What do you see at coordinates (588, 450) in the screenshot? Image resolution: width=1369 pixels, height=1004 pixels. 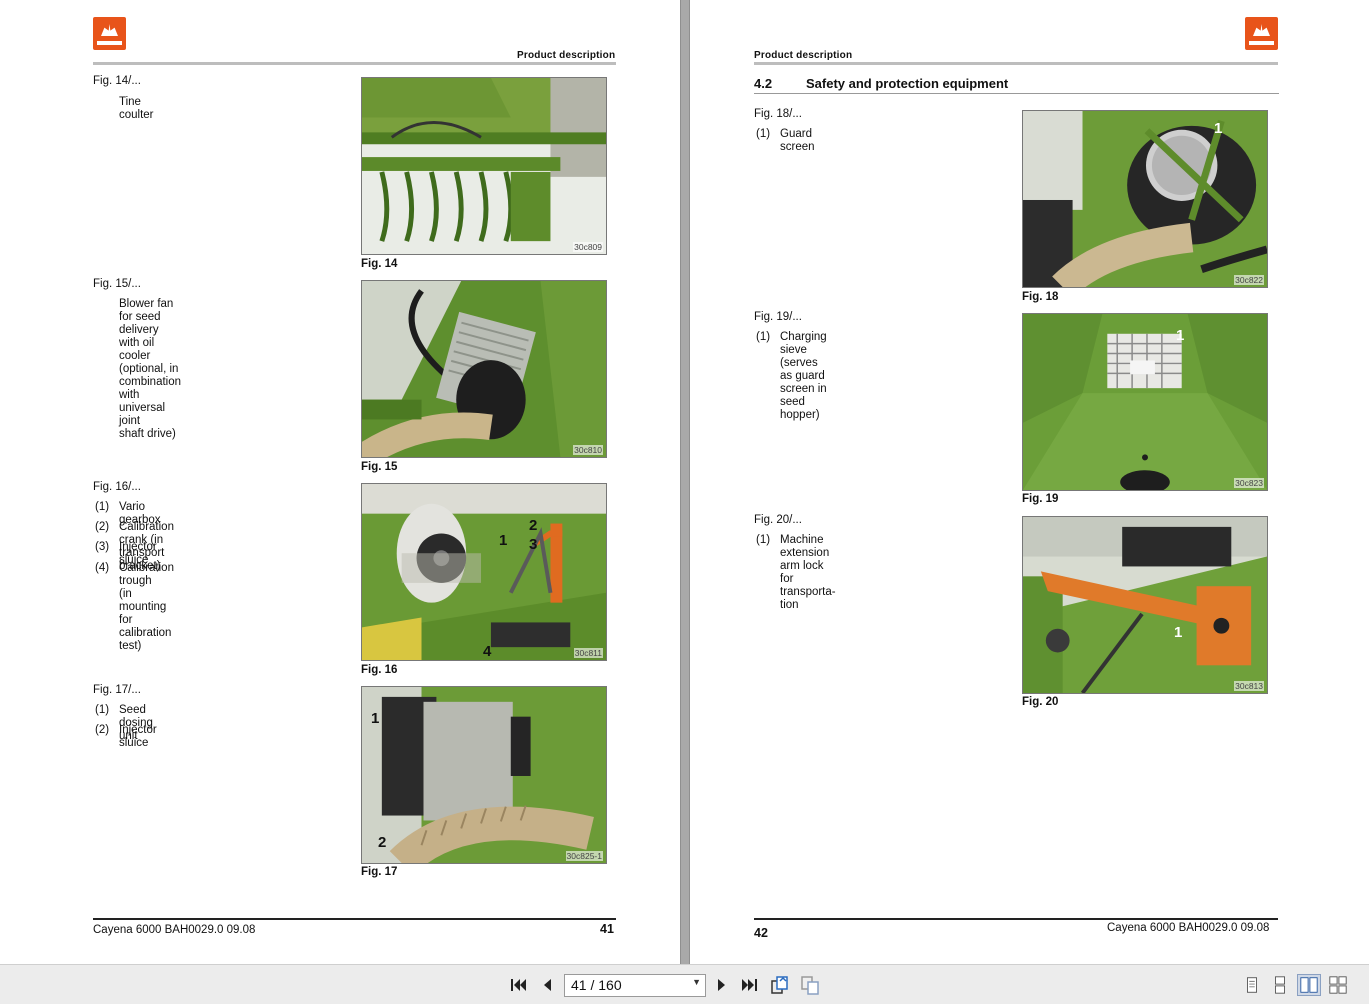 I see `figure-code: 30c810` at bounding box center [588, 450].